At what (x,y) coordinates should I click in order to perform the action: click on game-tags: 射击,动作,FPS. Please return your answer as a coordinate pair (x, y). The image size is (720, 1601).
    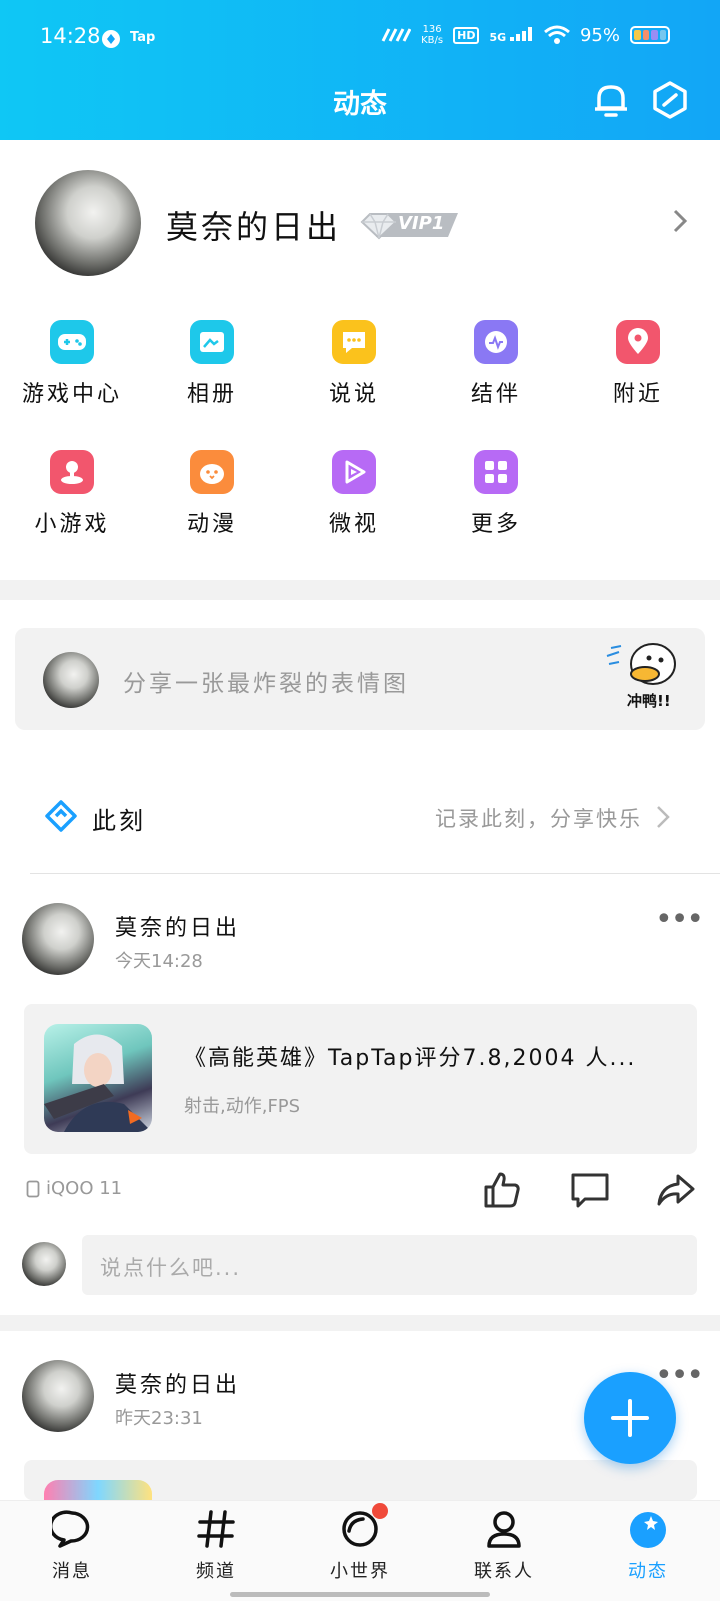
    Looking at the image, I should click on (242, 1106).